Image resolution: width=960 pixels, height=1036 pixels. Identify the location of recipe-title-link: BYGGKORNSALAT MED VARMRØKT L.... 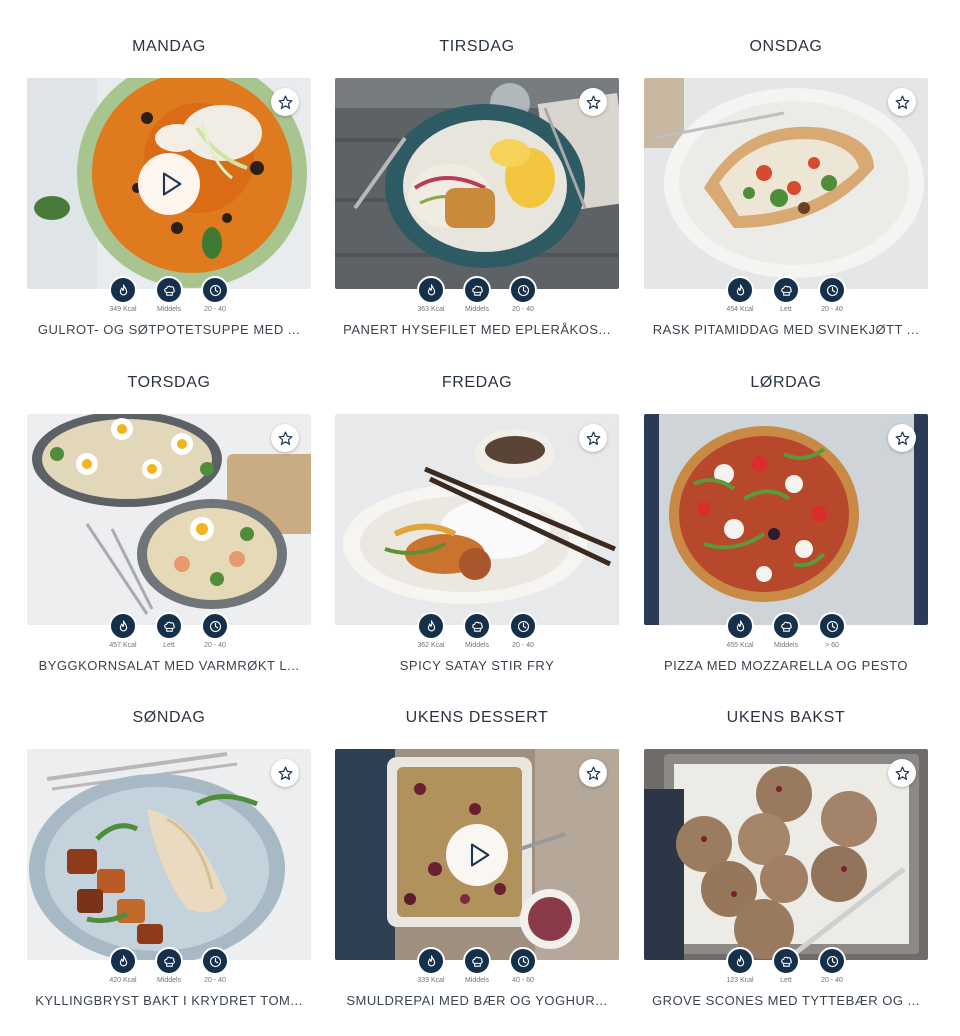
(169, 665).